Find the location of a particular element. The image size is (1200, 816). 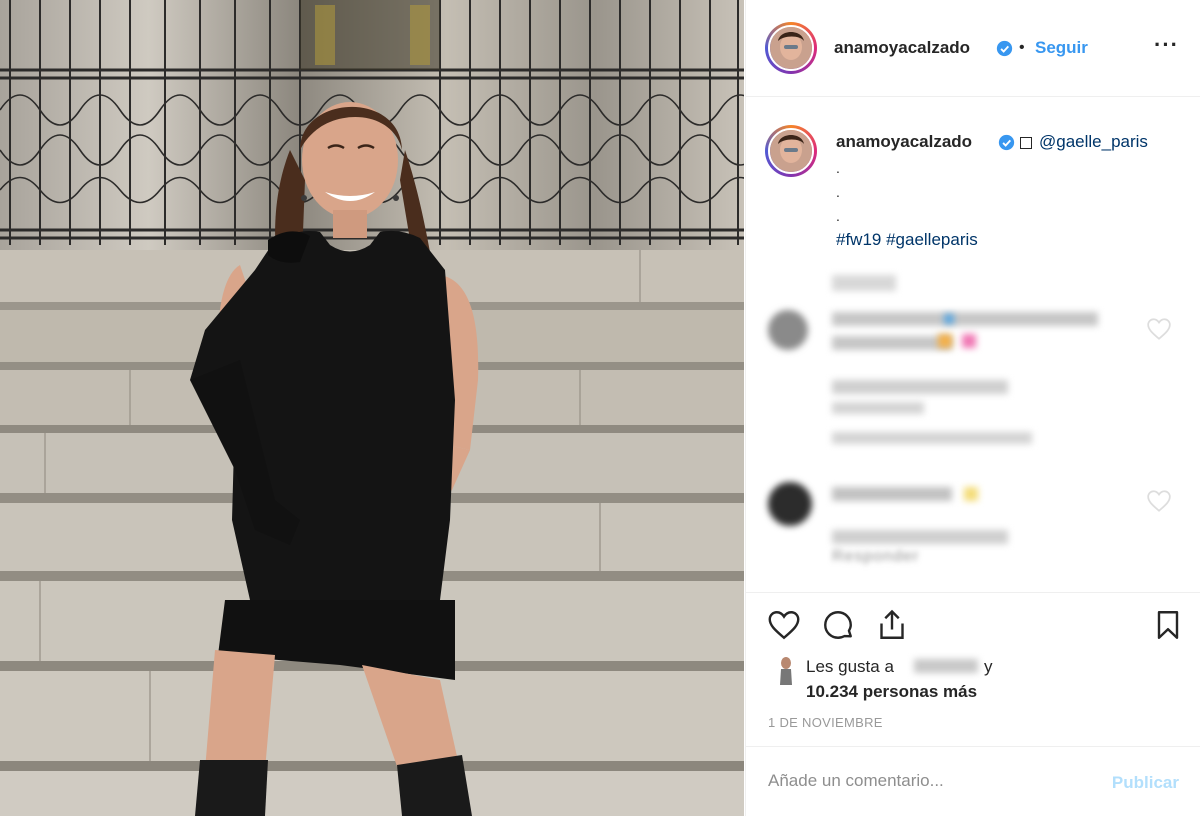

bookmark-icon is located at coordinates (1168, 625).